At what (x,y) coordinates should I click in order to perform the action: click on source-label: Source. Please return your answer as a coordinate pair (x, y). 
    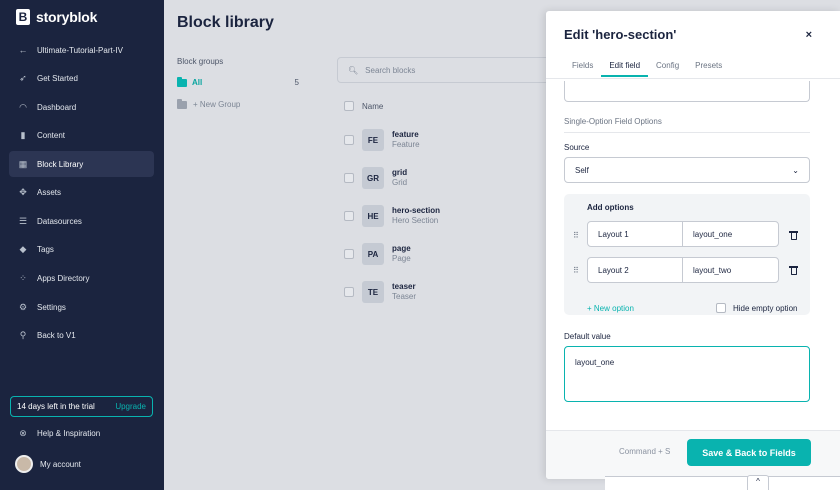
    Looking at the image, I should click on (577, 147).